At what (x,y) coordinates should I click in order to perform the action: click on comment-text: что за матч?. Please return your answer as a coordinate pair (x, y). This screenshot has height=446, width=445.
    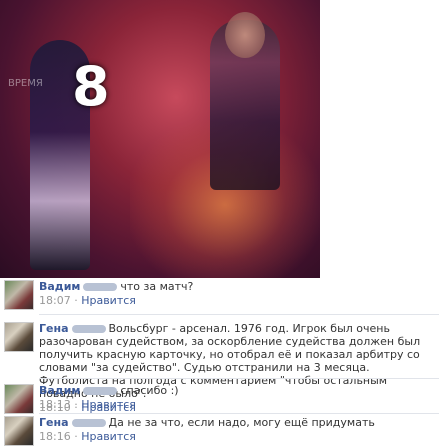
    Looking at the image, I should click on (157, 286).